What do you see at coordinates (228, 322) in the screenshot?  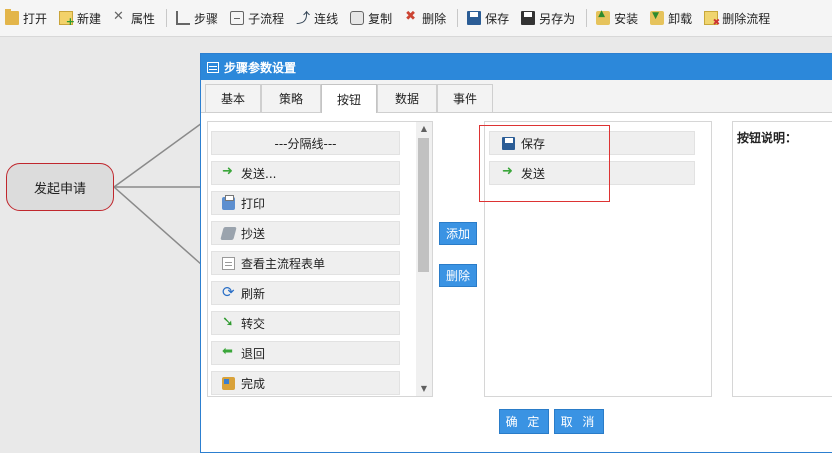 I see `transfer-icon` at bounding box center [228, 322].